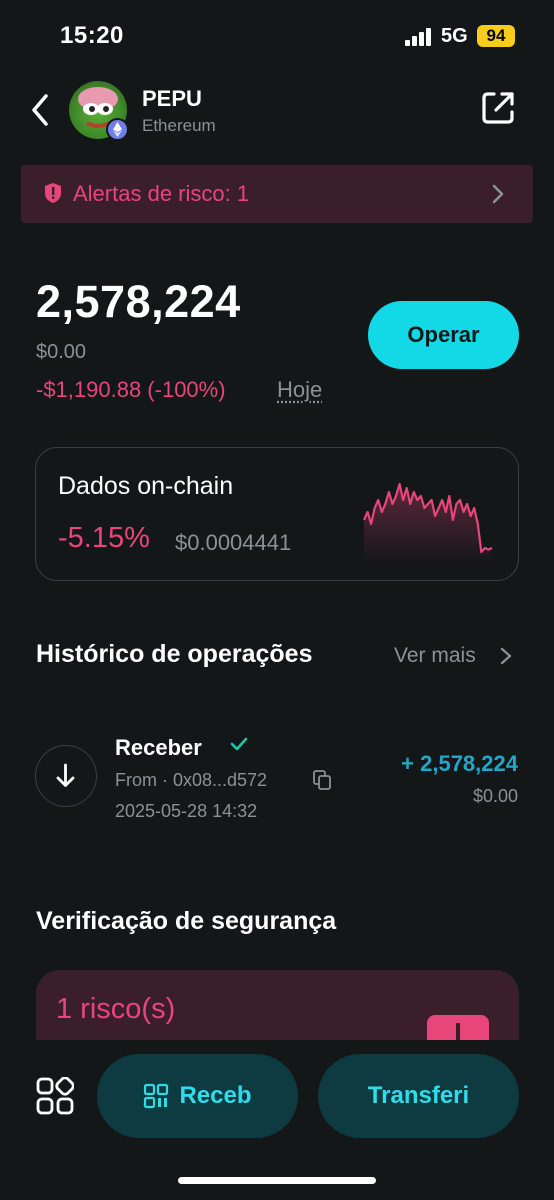 The image size is (554, 1200). I want to click on security-risk-count: 1 risco(s), so click(116, 1009).